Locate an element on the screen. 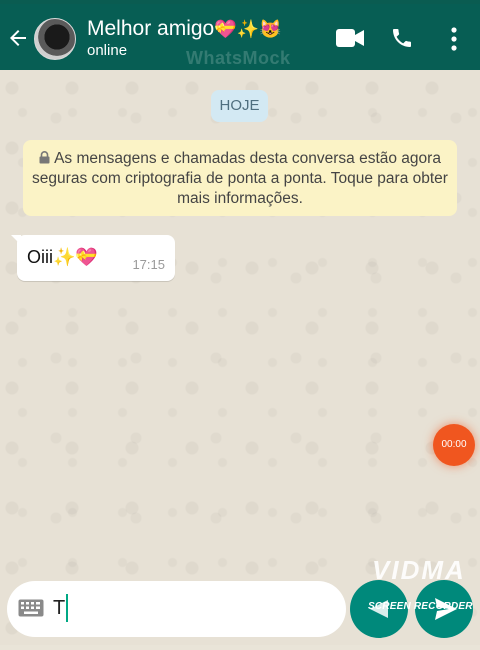 The image size is (480, 650). chat-header: Melhor amigo💝✨😻 online WhatsMock is located at coordinates (240, 37).